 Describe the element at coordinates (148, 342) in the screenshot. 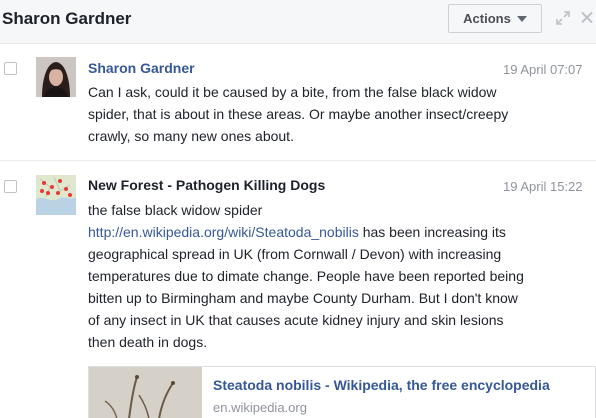

I see `message-line: then death in dogs.` at that location.